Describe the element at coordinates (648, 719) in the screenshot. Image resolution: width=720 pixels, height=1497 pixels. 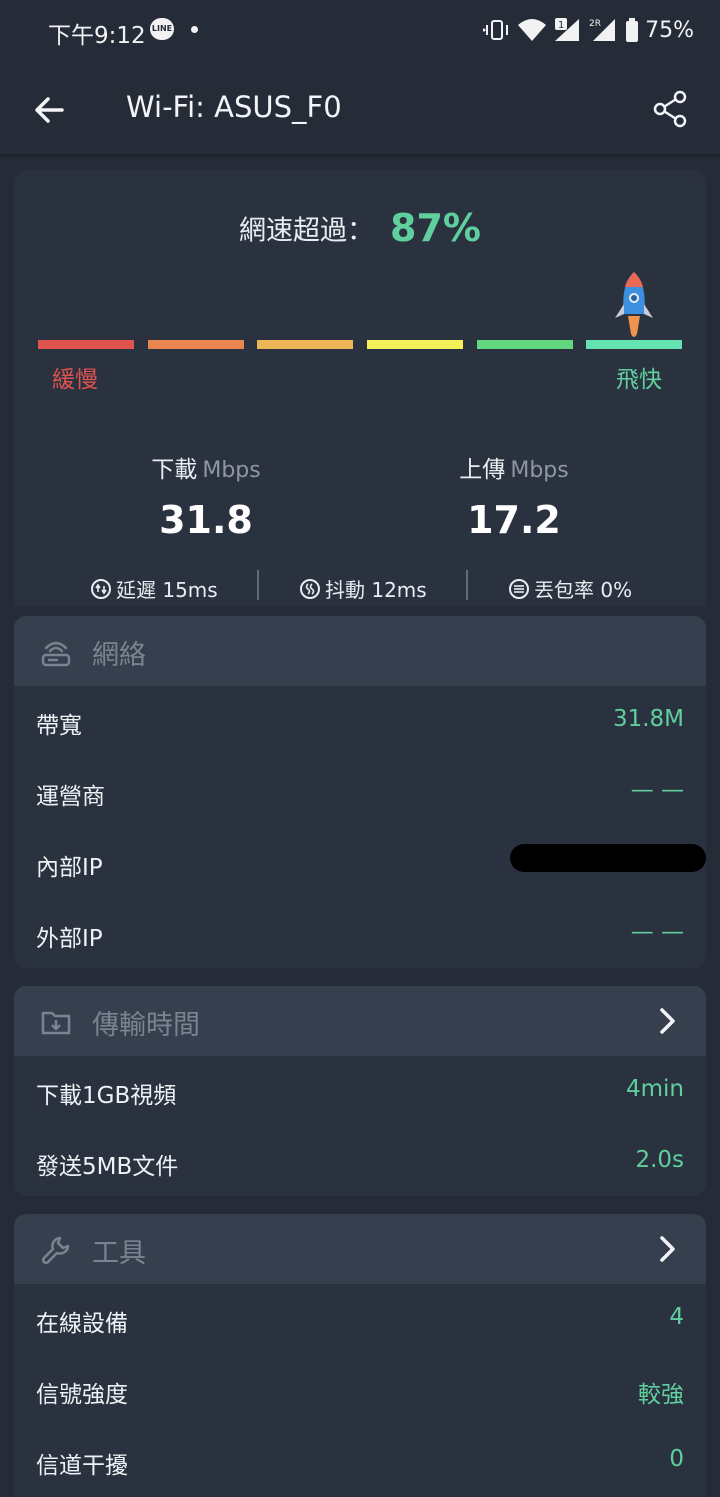
I see `bandwidth-value: 31.8M` at that location.